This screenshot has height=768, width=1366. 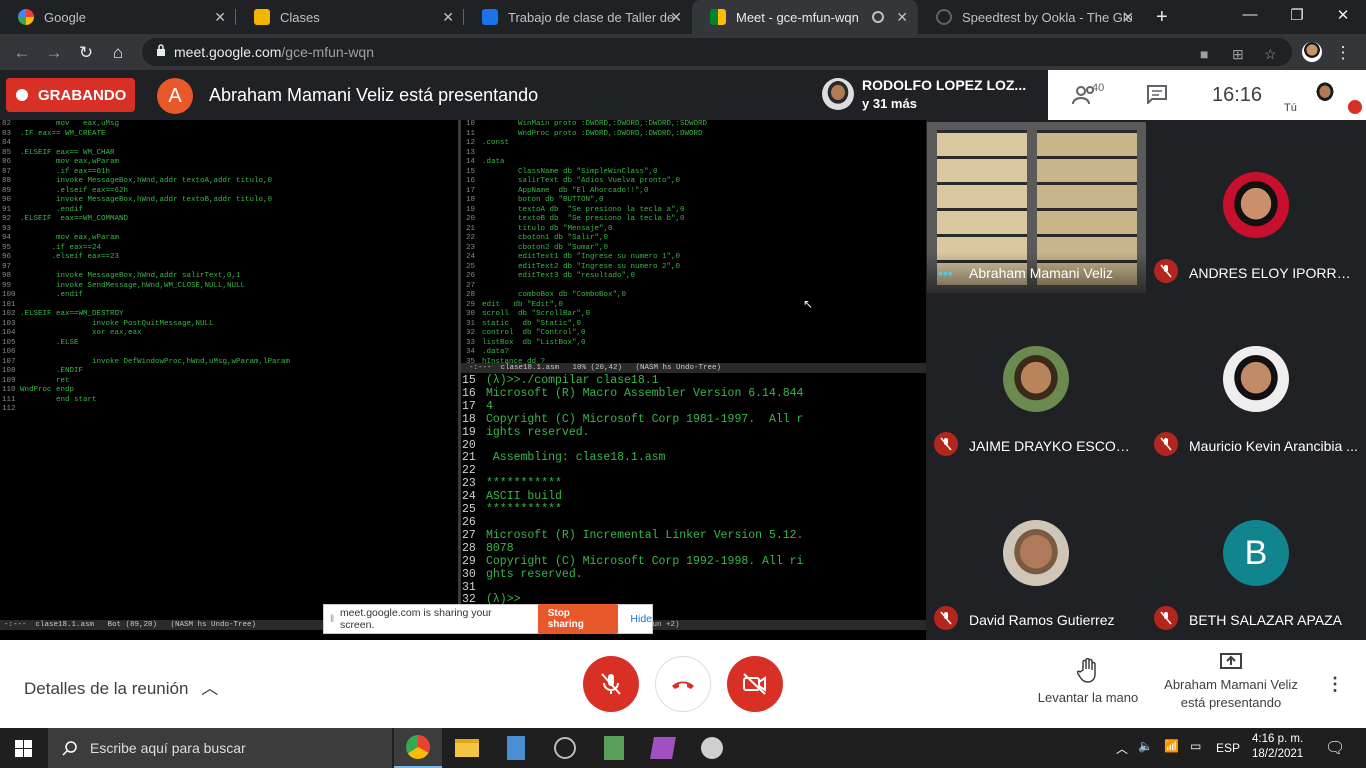 I want to click on notifications-icon: 🗨, so click(x=1335, y=748).